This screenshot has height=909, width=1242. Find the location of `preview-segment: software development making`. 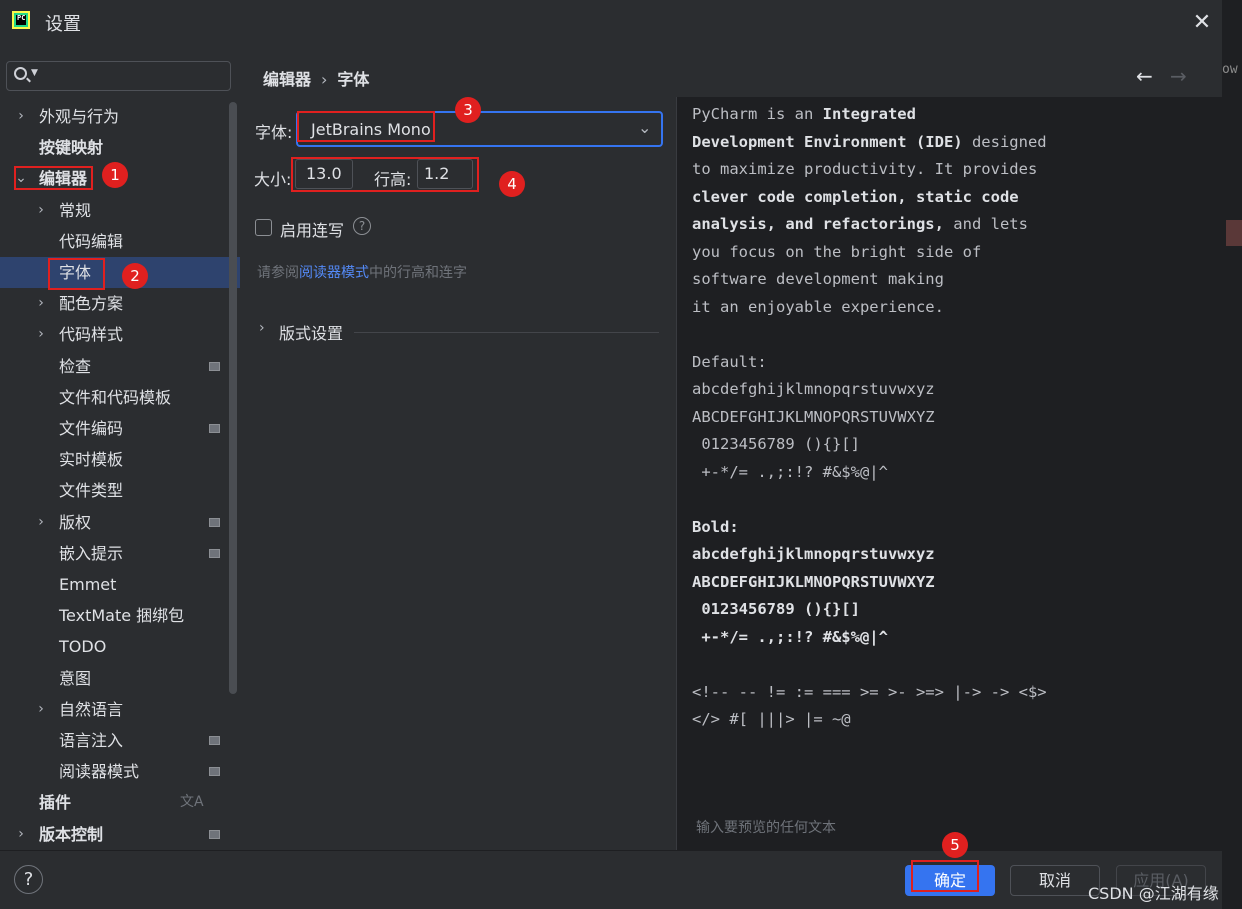

preview-segment: software development making is located at coordinates (818, 279).